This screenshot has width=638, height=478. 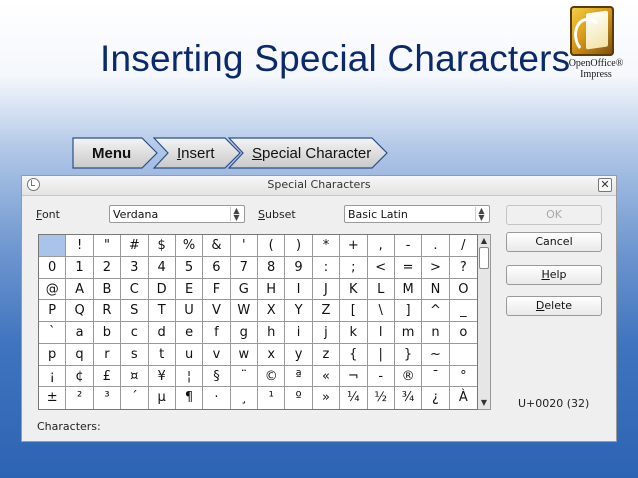 I want to click on char-cell: ;, so click(x=354, y=267).